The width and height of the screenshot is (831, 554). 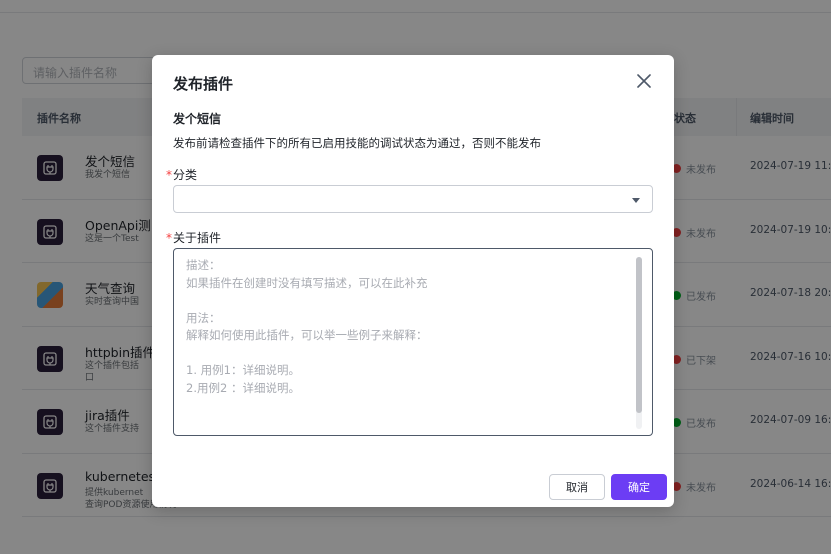 What do you see at coordinates (639, 487) in the screenshot?
I see `confirm-button: 确定` at bounding box center [639, 487].